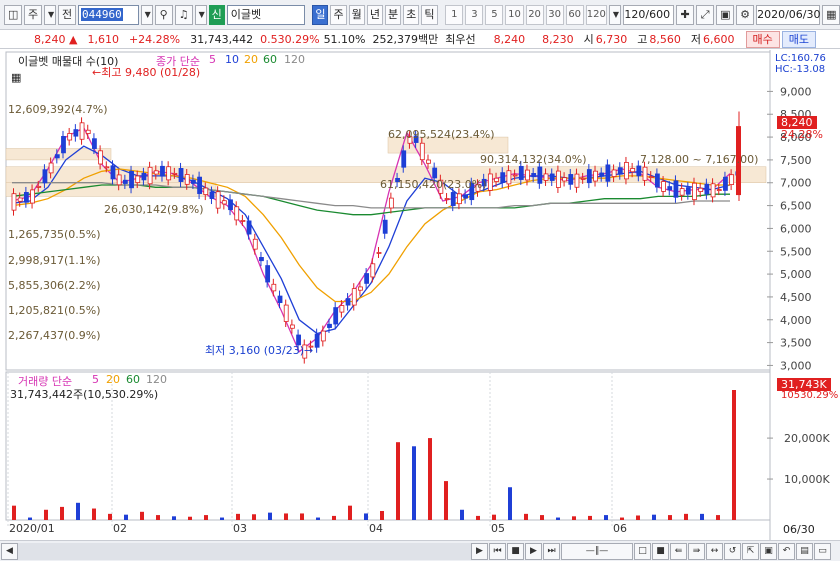  Describe the element at coordinates (534, 14) in the screenshot. I see `interval-20: 20` at that location.